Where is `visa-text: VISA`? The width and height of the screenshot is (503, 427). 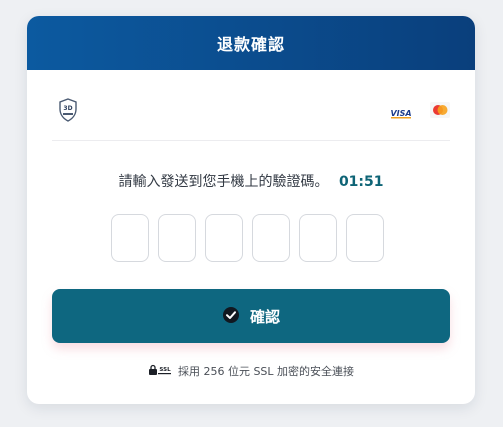 visa-text: VISA is located at coordinates (400, 113).